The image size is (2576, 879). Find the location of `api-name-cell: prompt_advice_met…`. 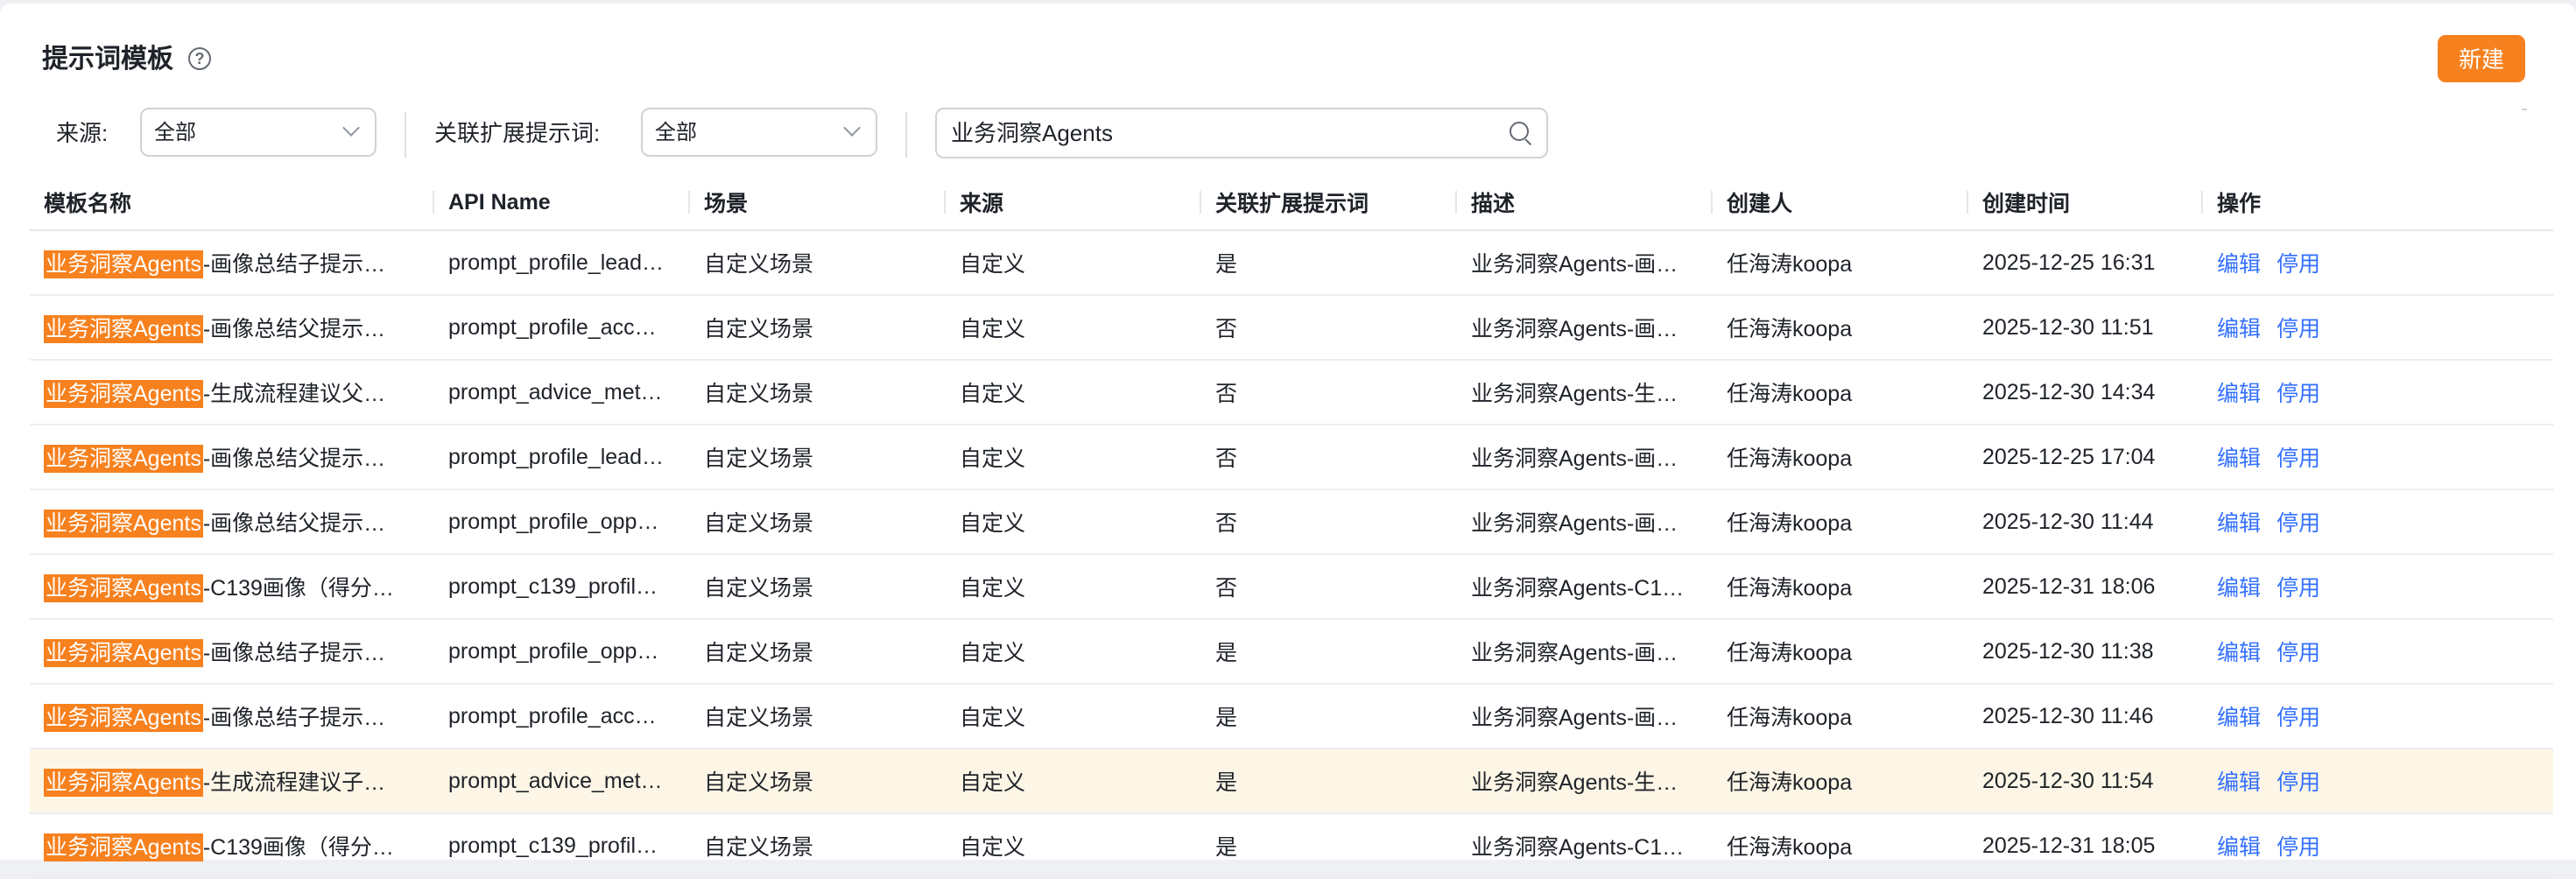

api-name-cell: prompt_advice_met… is located at coordinates (562, 781).